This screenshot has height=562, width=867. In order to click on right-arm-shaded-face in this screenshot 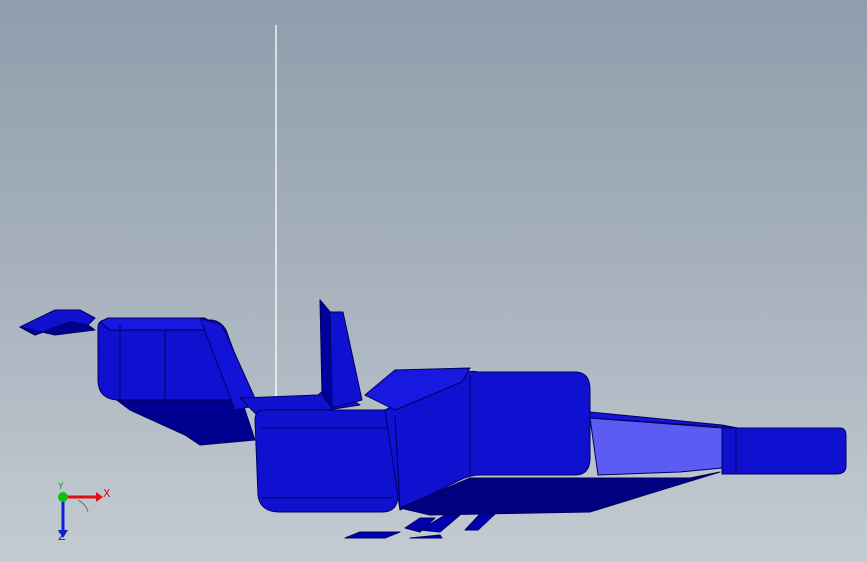, I will do `click(656, 446)`.